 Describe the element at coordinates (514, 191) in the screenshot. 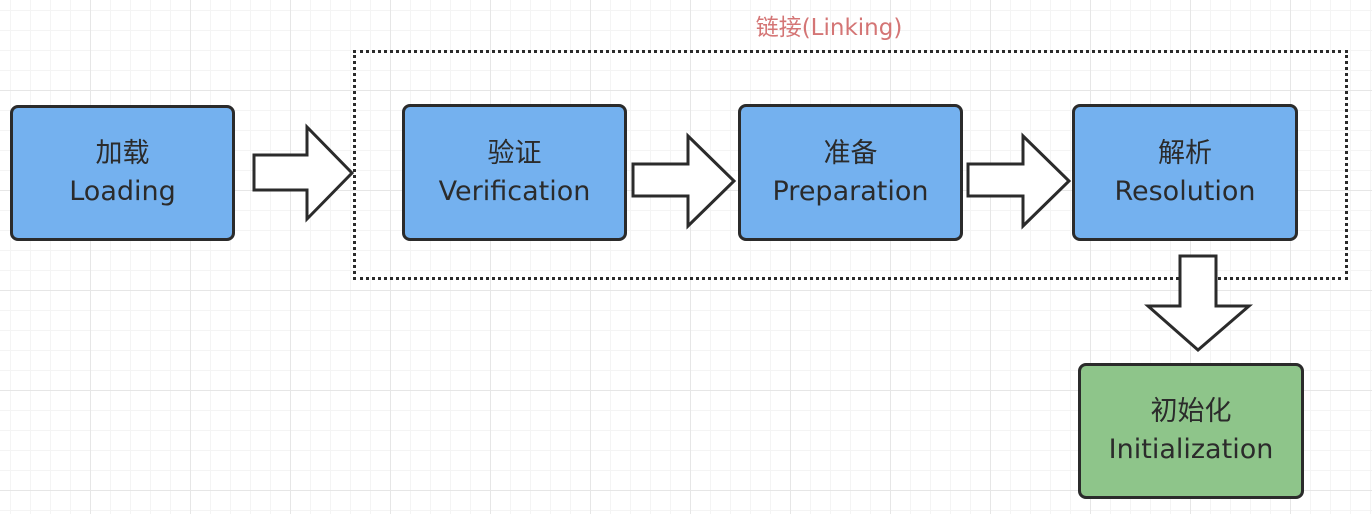

I see `verification-en-label: Verification` at that location.